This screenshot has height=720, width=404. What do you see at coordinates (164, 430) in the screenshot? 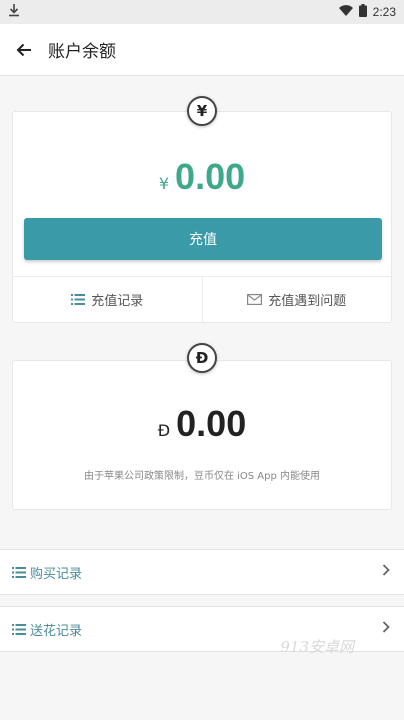
I see `coin-amount-symbol: Ɖ` at bounding box center [164, 430].